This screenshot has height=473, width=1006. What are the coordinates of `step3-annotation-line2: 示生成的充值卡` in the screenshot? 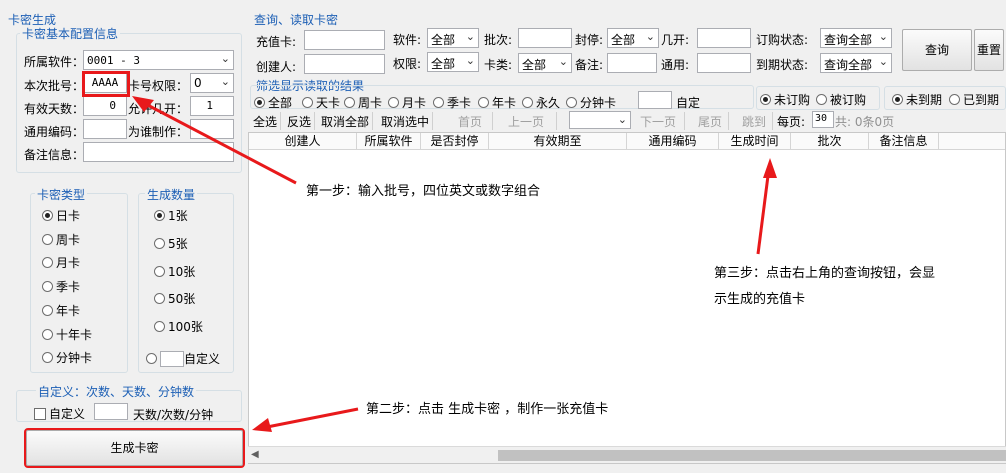 It's located at (760, 299).